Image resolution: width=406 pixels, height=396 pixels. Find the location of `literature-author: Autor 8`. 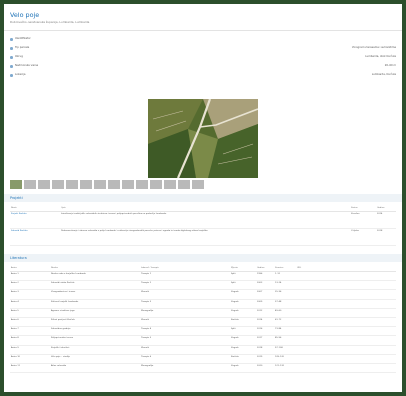

literature-author: Autor 8 is located at coordinates (30, 340).